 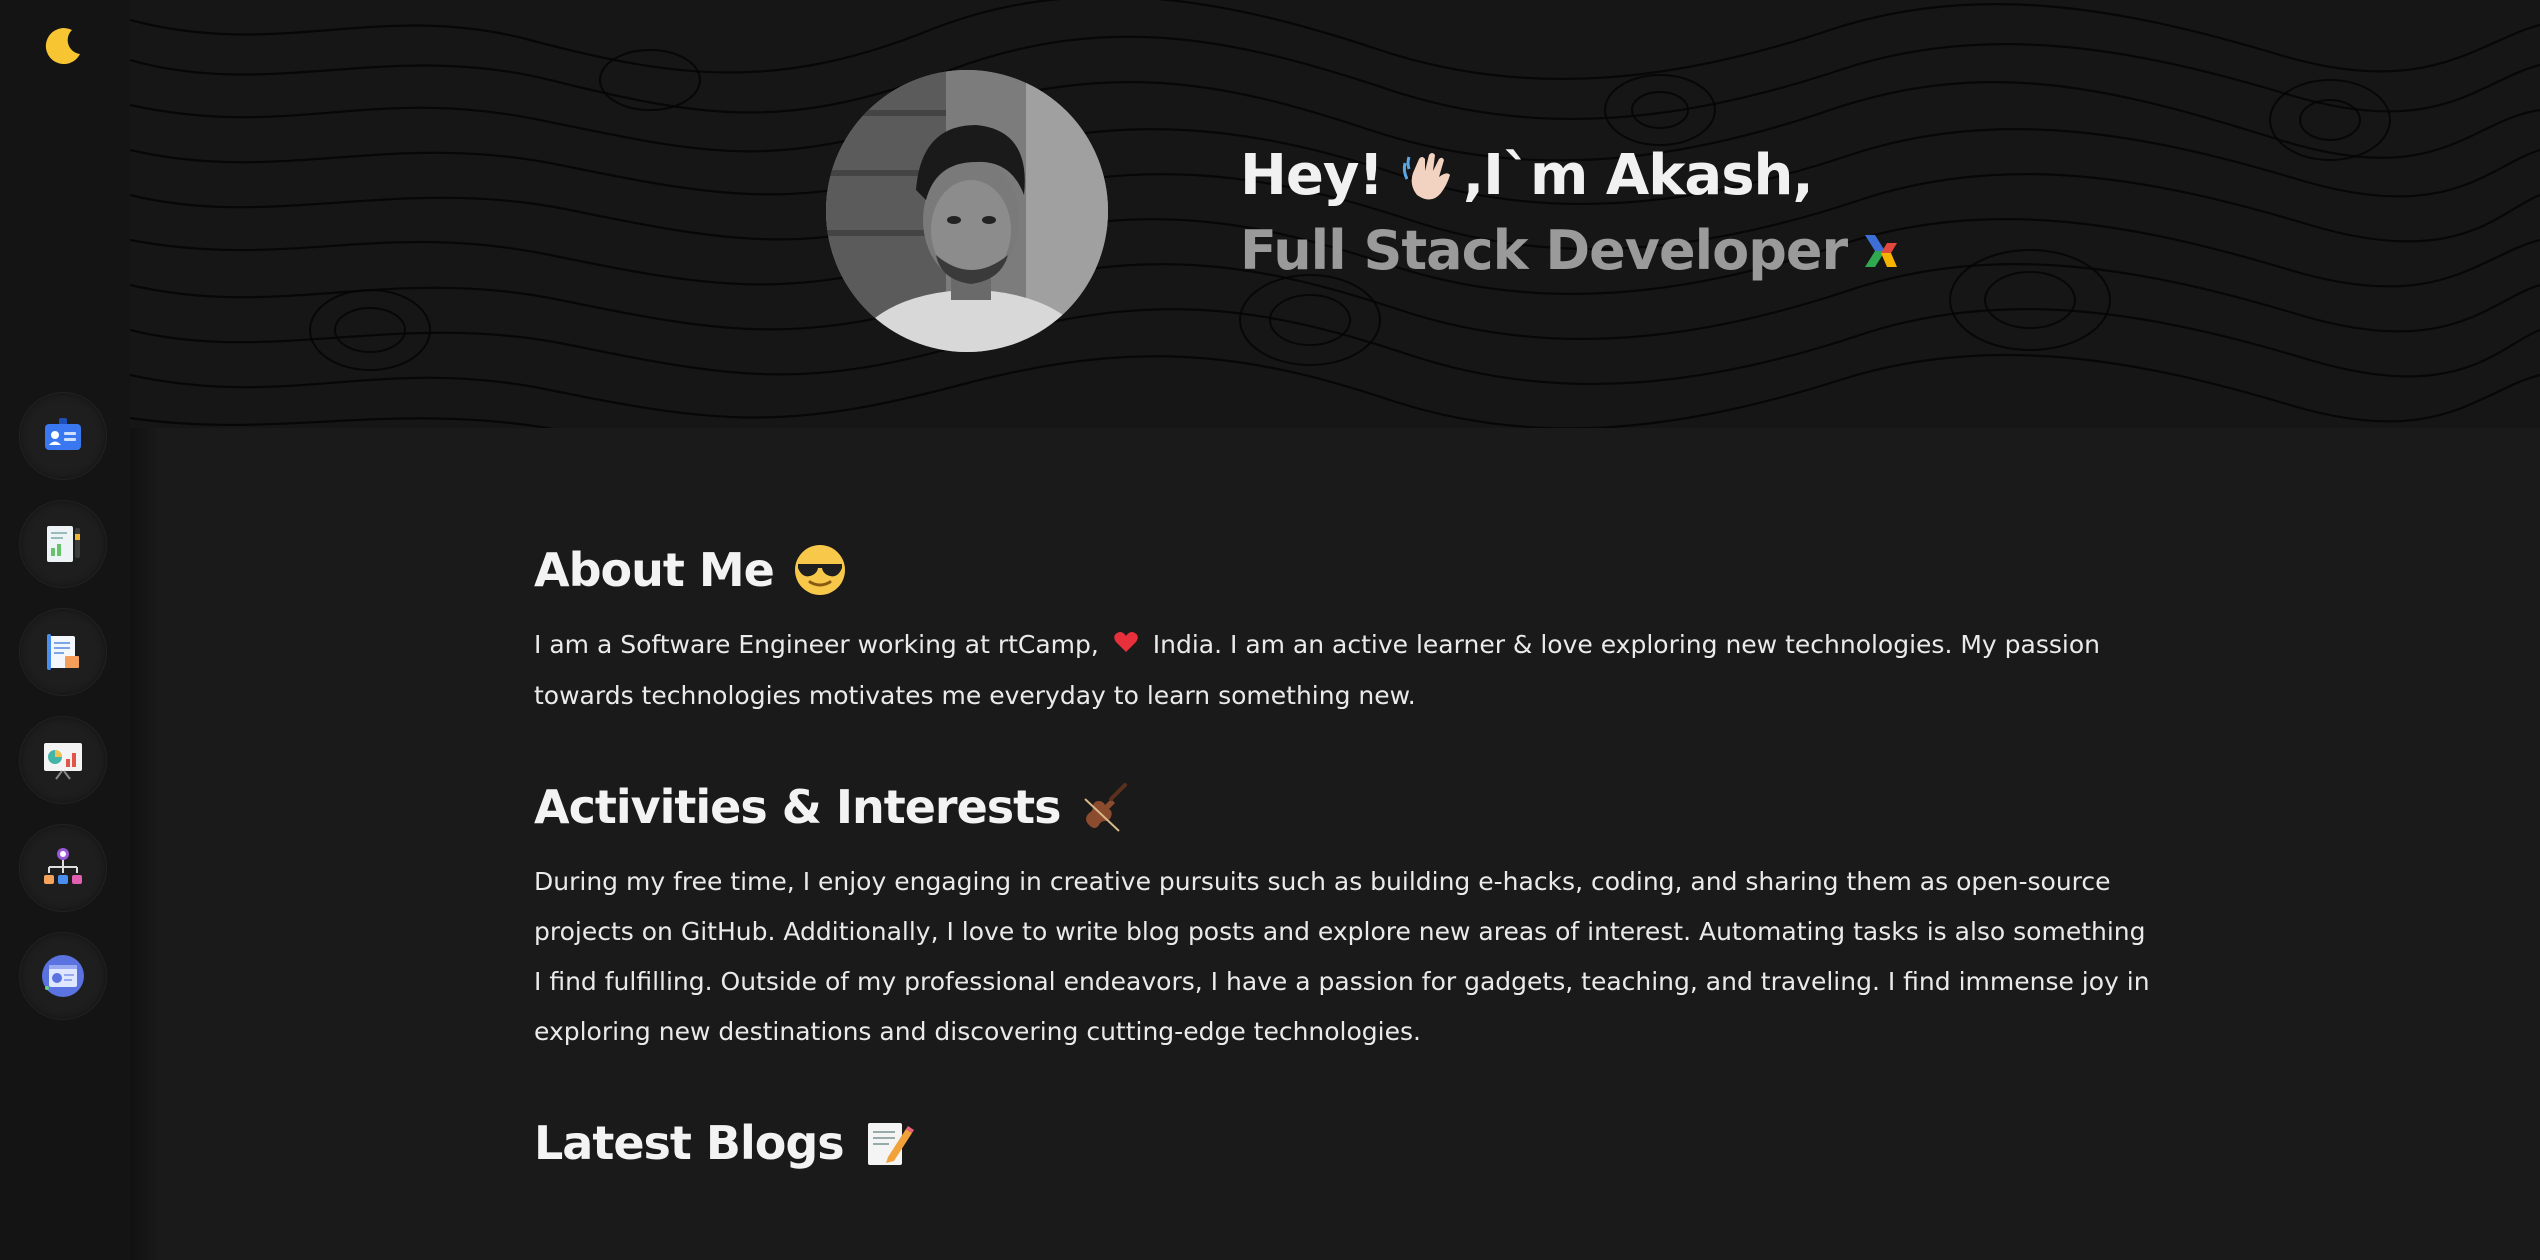 I want to click on nav-item-presentations, so click(x=63, y=760).